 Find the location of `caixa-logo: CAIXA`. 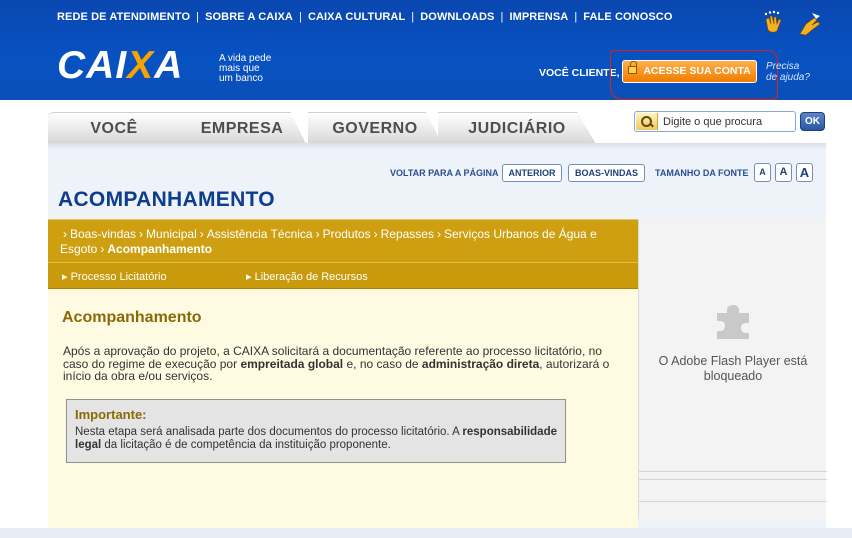

caixa-logo: CAIXA is located at coordinates (120, 66).